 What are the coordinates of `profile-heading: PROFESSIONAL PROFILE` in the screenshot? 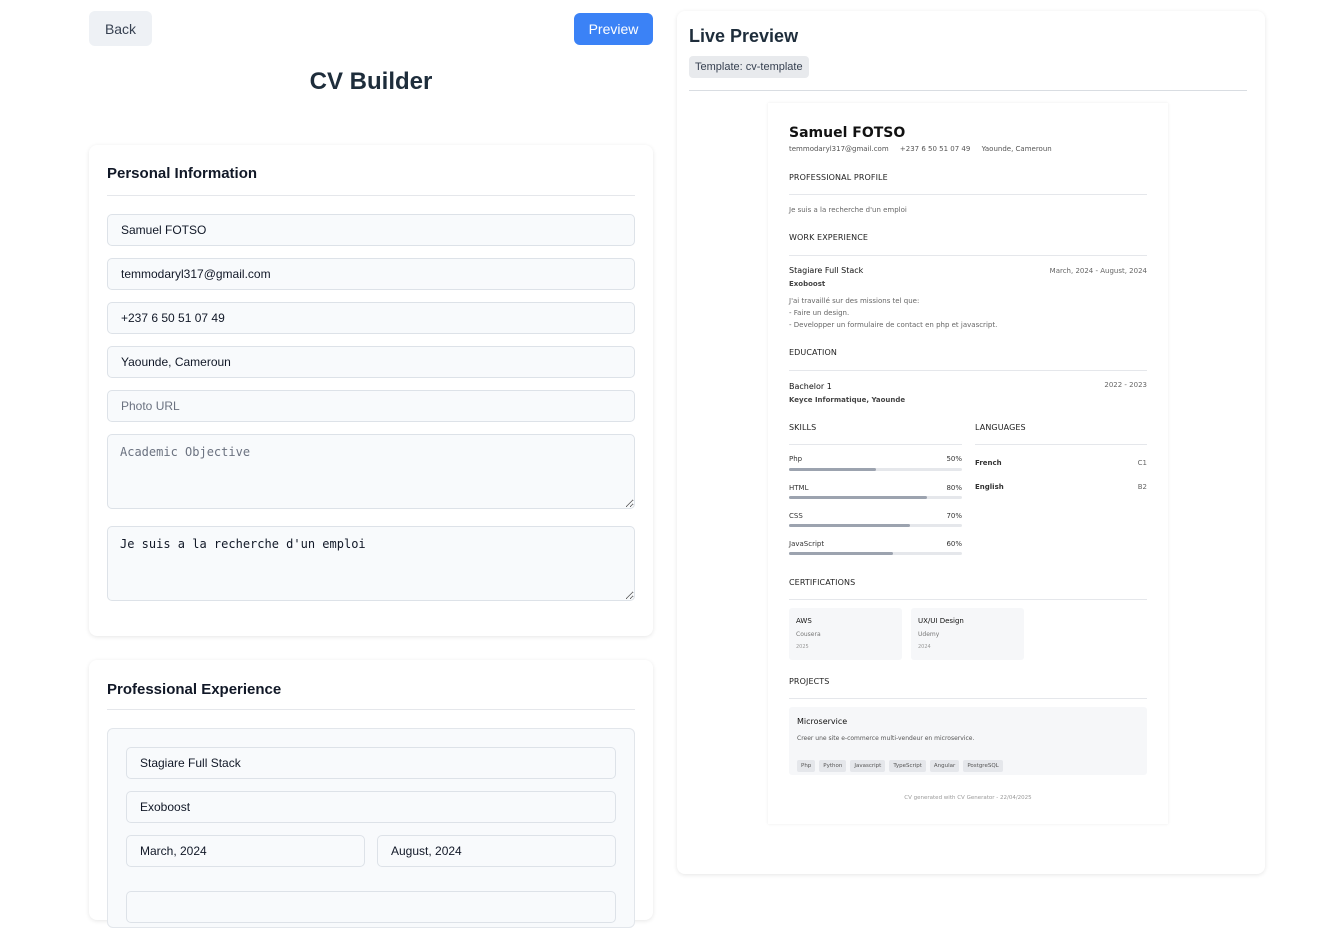 It's located at (838, 177).